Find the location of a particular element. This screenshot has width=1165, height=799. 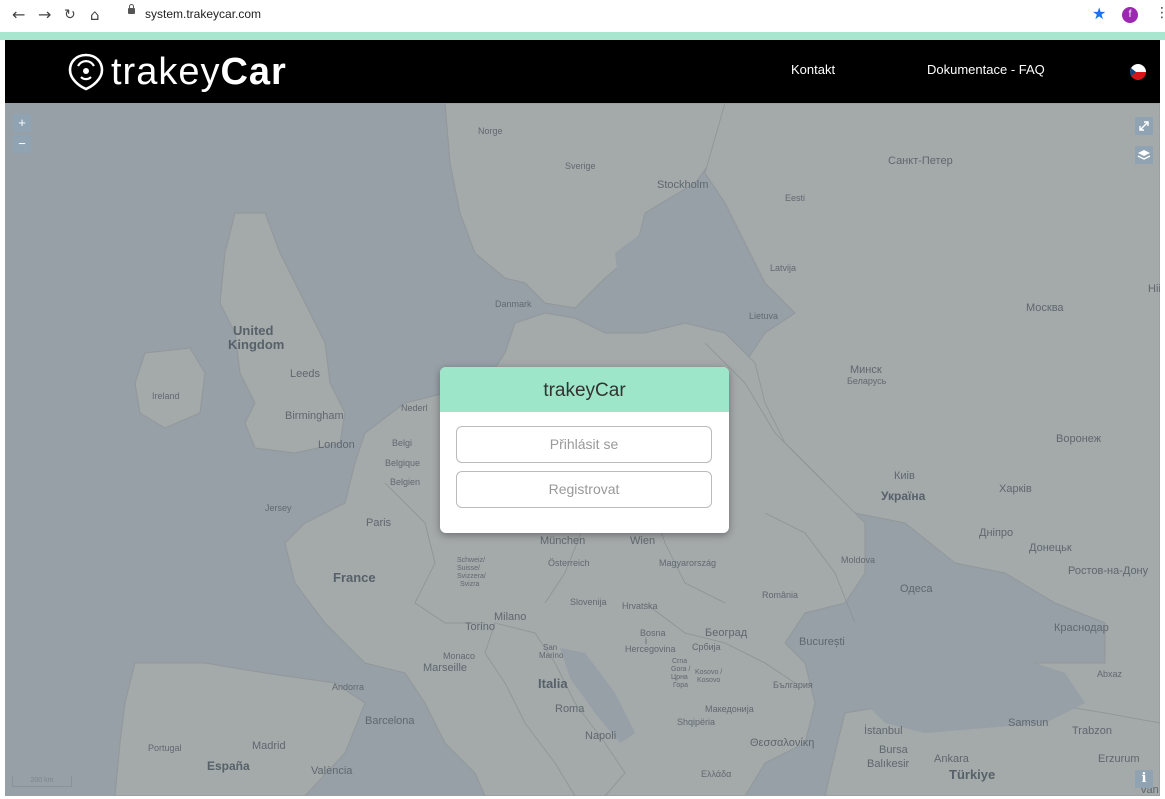

home-icon: ⌂ is located at coordinates (95, 15).